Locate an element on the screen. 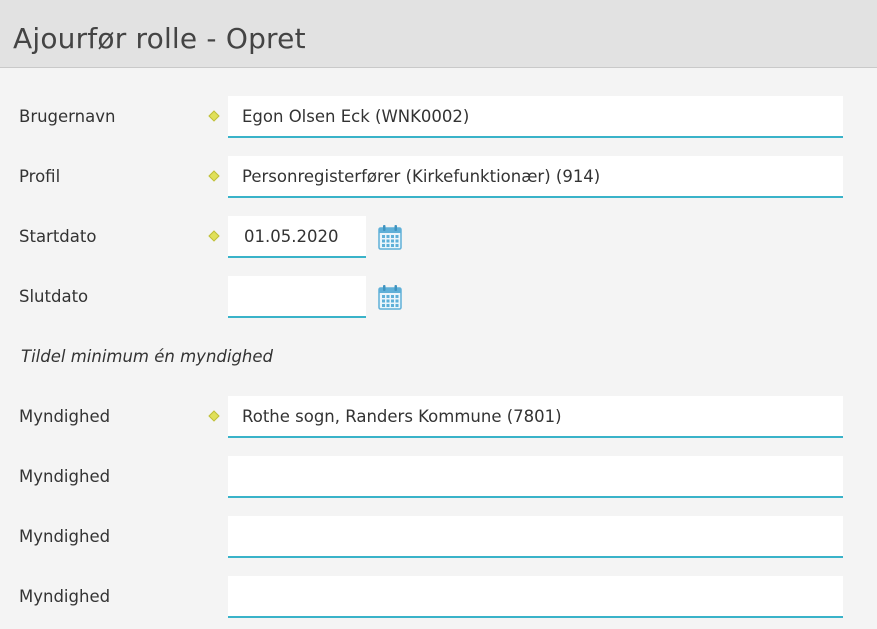 This screenshot has height=629, width=877. profil-input is located at coordinates (535, 177).